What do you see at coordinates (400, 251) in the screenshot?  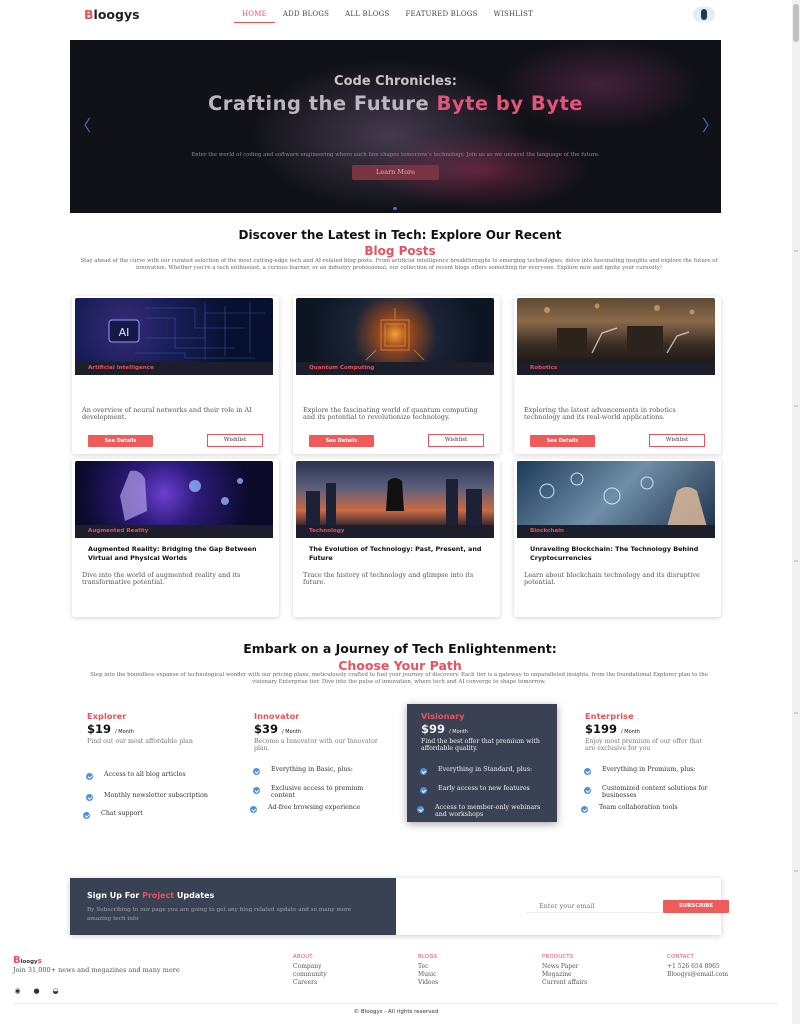 I see `recent-subheading: Blog Posts` at bounding box center [400, 251].